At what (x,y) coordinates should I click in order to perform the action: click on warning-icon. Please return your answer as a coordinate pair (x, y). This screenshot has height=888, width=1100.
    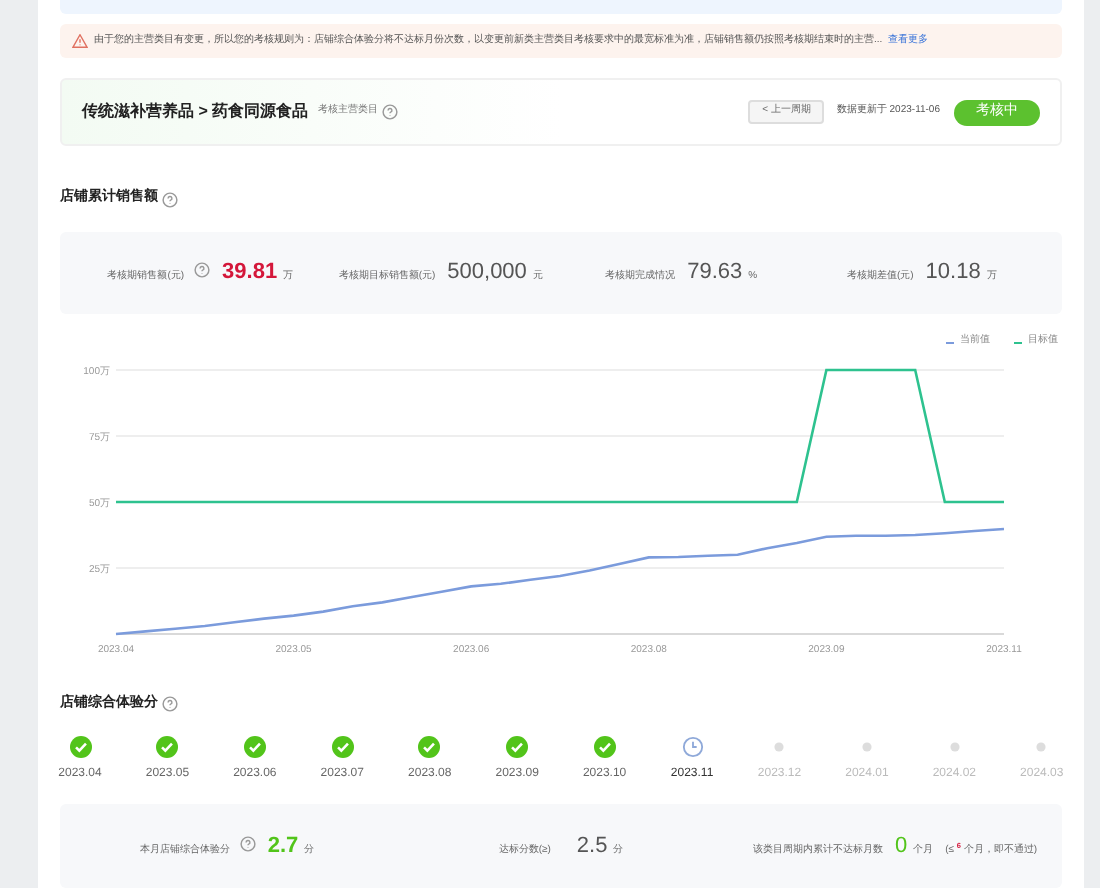
    Looking at the image, I should click on (80, 40).